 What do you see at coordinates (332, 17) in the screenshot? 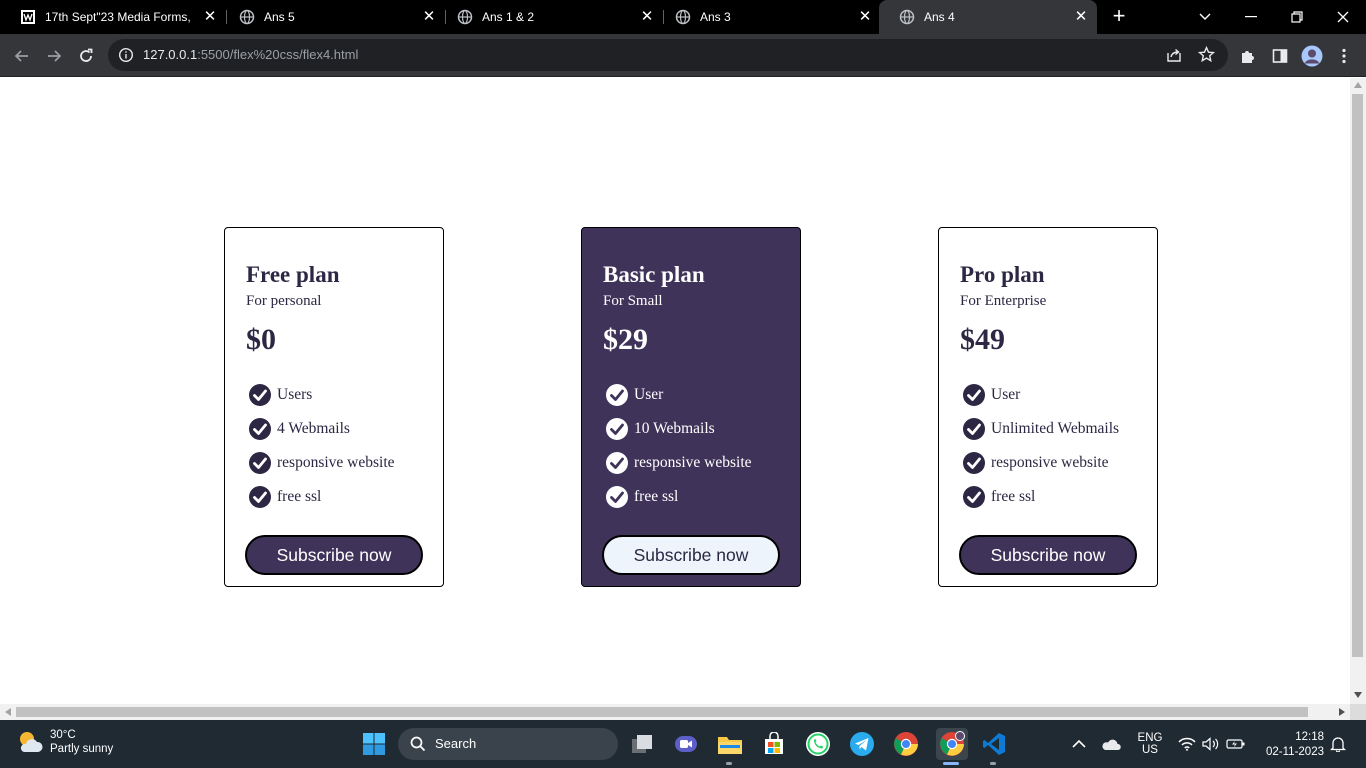
I see `tab-ans-5: Ans 5 ✕` at bounding box center [332, 17].